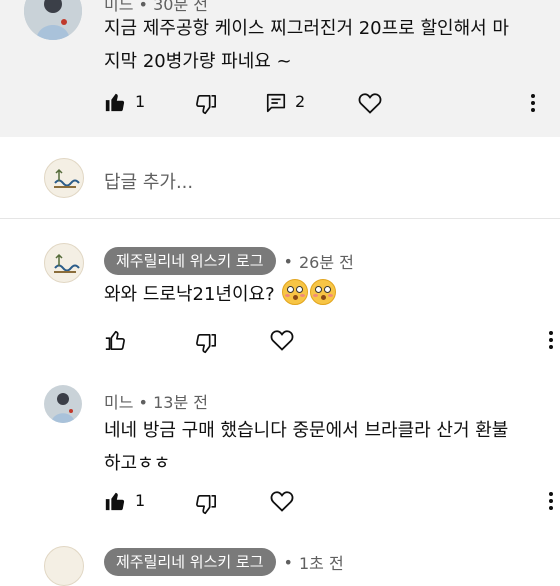 This screenshot has height=586, width=560. Describe the element at coordinates (276, 103) in the screenshot. I see `comment-icon` at that location.